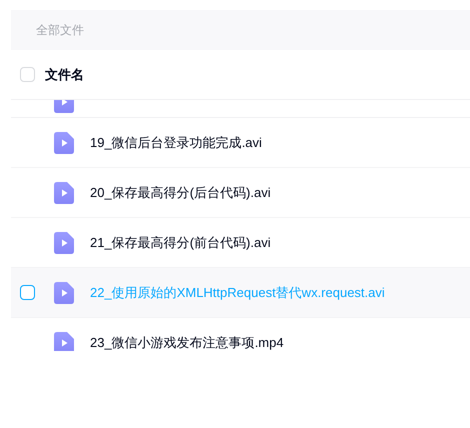  Describe the element at coordinates (64, 75) in the screenshot. I see `column-header: 文件名` at that location.